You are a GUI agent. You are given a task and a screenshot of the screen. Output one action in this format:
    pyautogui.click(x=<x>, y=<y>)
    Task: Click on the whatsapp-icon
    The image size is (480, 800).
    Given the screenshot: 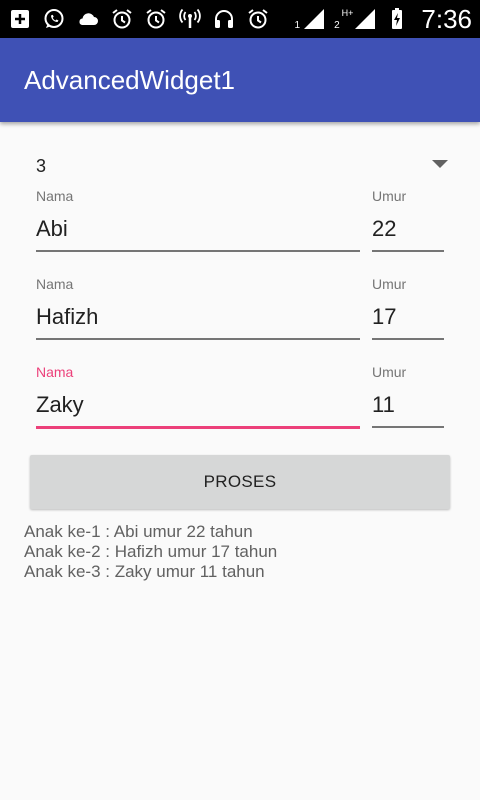 What is the action you would take?
    pyautogui.click(x=54, y=19)
    